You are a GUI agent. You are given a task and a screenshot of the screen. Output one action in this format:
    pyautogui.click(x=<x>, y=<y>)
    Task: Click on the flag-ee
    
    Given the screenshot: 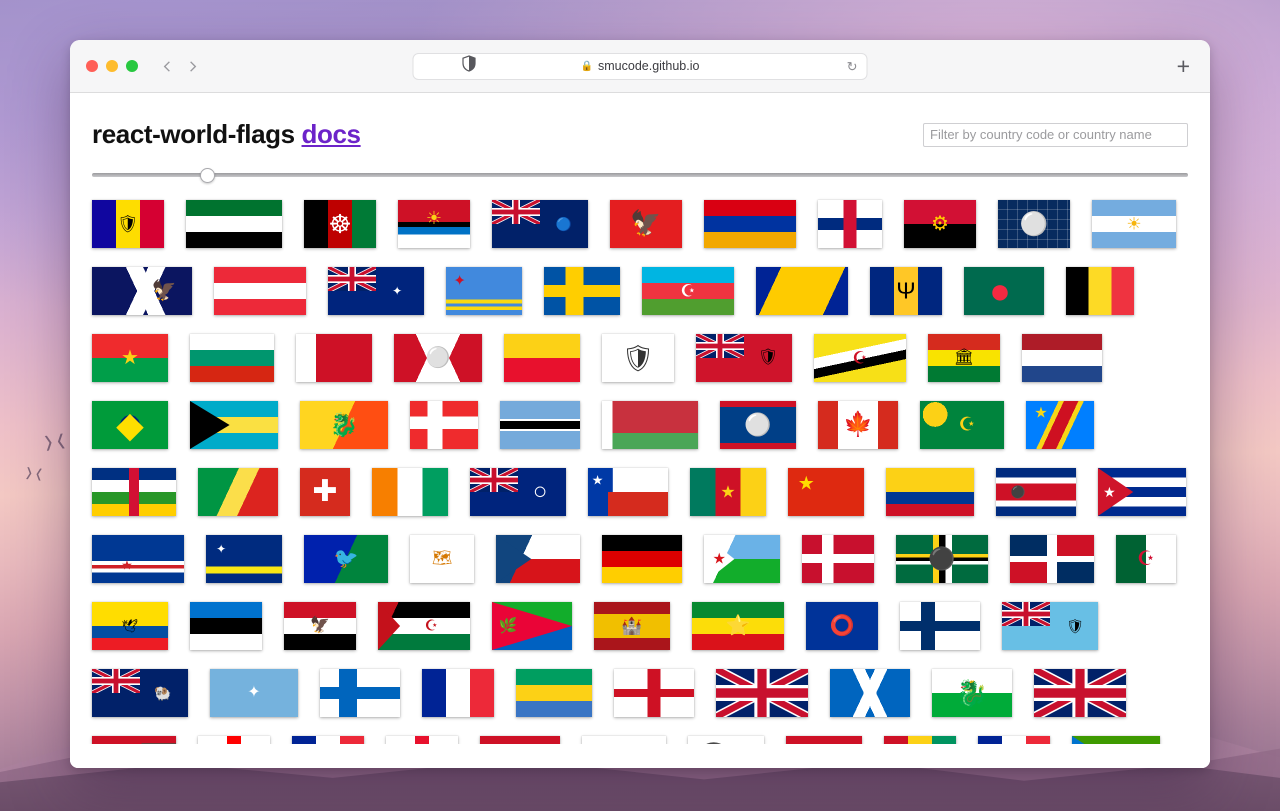 What is the action you would take?
    pyautogui.click(x=226, y=626)
    